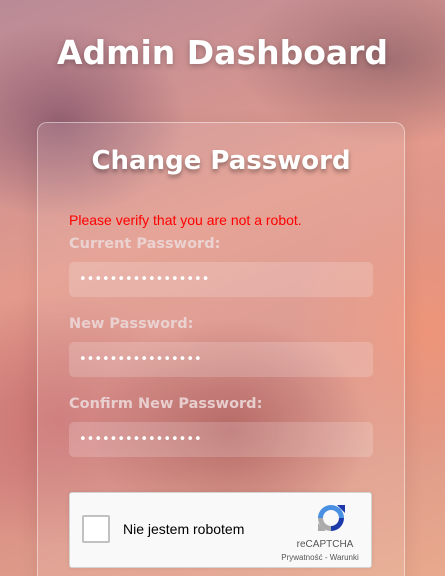  What do you see at coordinates (301, 557) in the screenshot?
I see `privacy-link: Prywatność` at bounding box center [301, 557].